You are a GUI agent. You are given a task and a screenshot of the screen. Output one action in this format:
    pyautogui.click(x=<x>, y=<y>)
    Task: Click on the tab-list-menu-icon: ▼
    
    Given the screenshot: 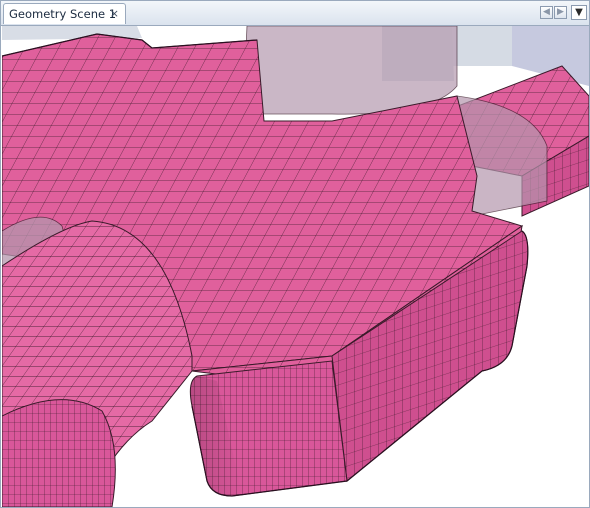 What is the action you would take?
    pyautogui.click(x=579, y=12)
    